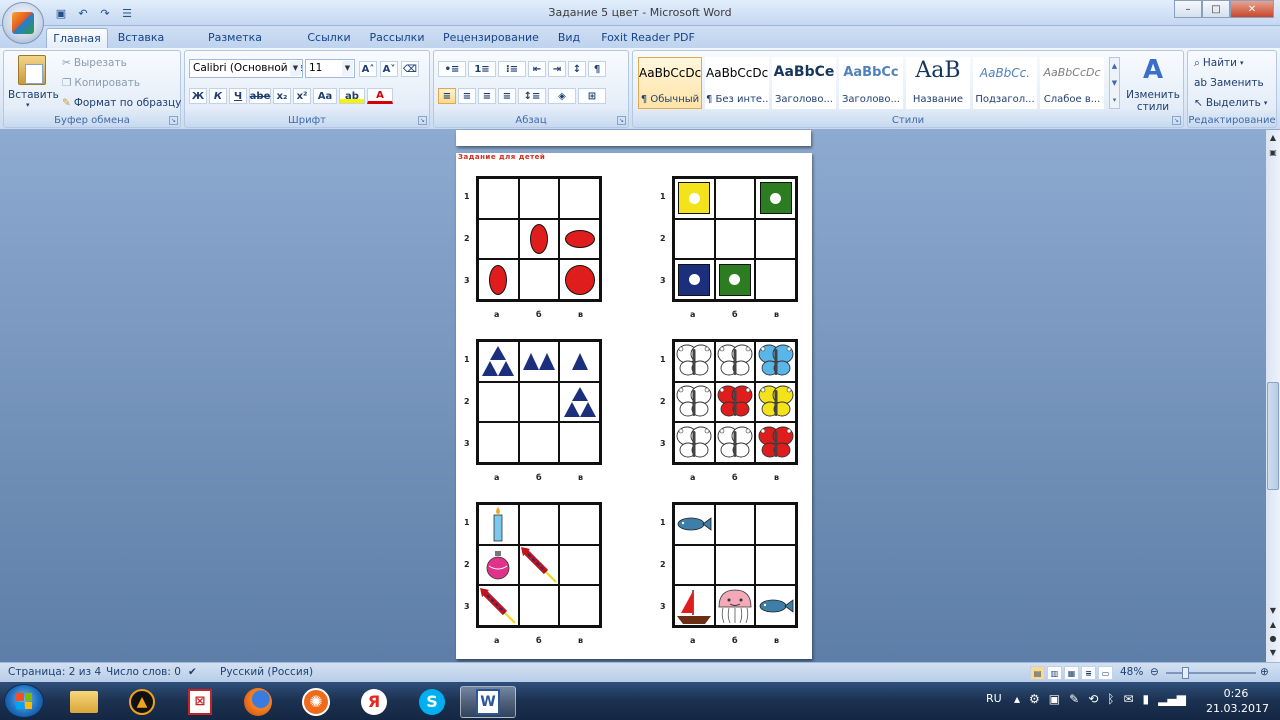 This screenshot has width=1280, height=720. Describe the element at coordinates (938, 83) in the screenshot. I see `style-title: AaB Название` at that location.